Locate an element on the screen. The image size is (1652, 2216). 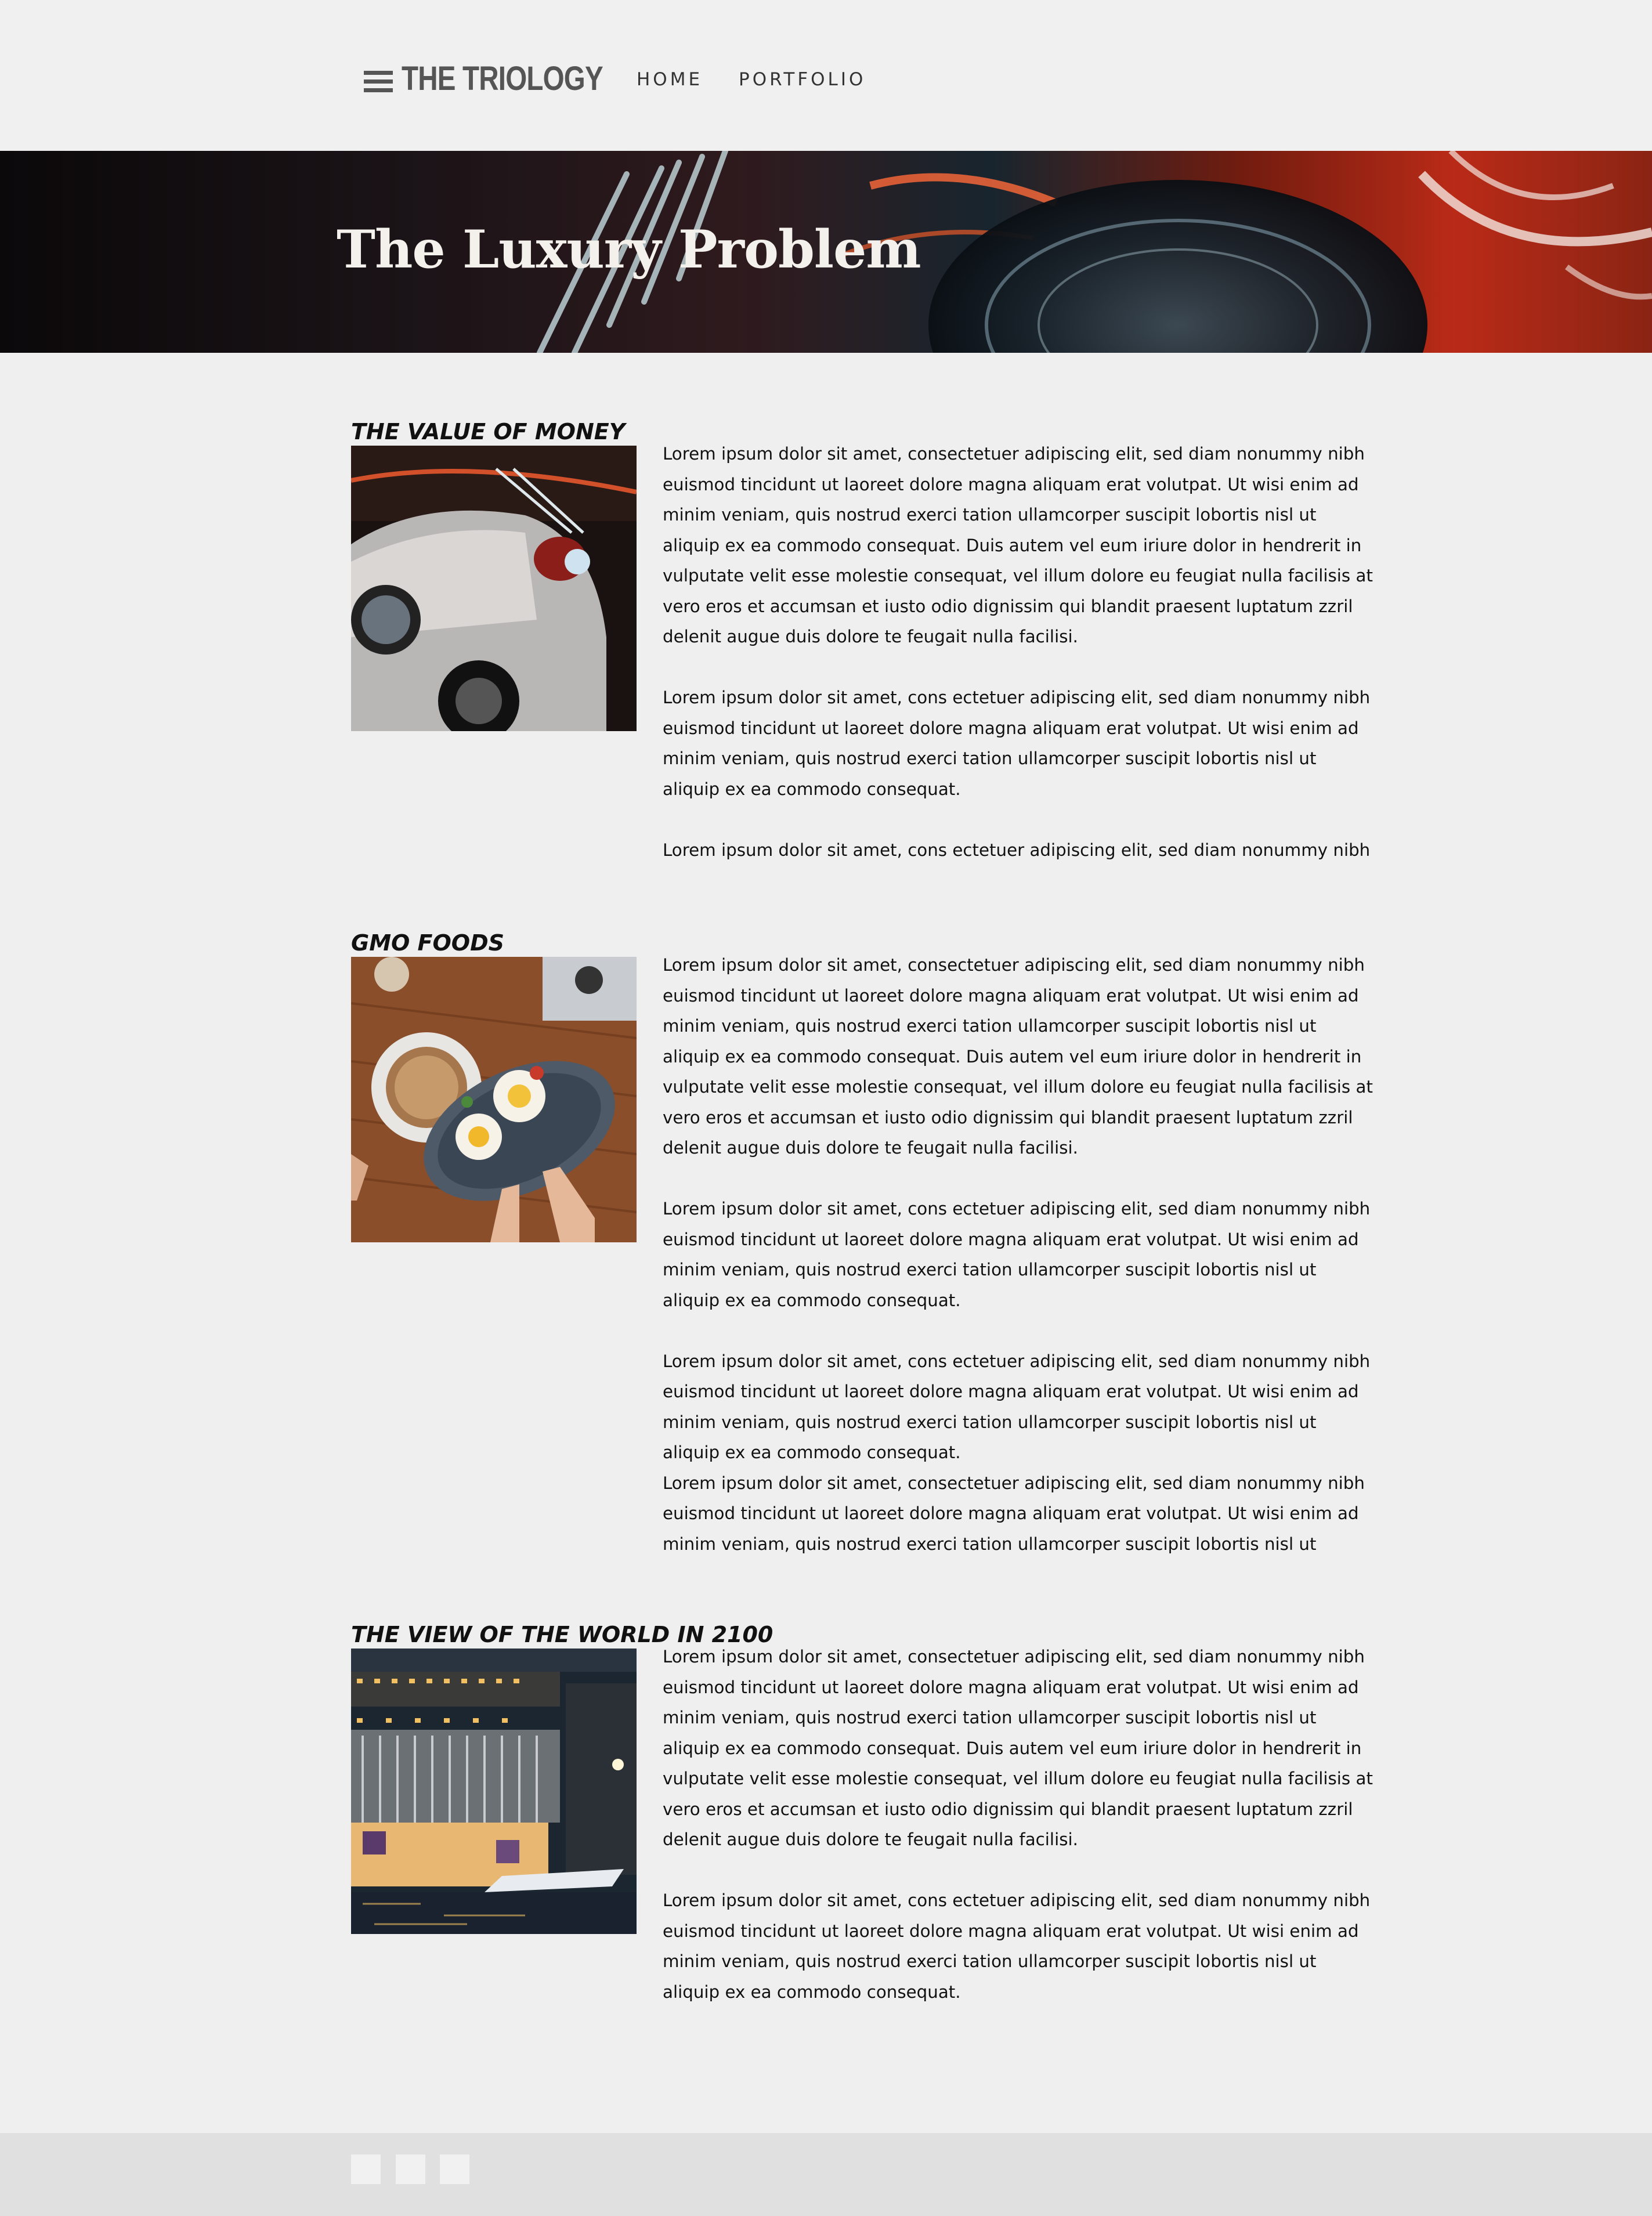
article-image-car is located at coordinates (494, 588).